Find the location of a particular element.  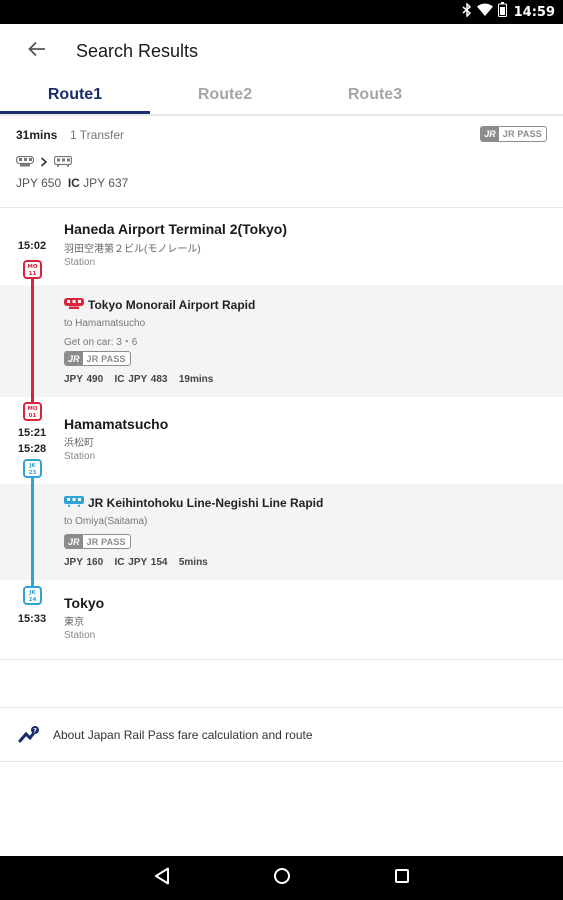

fare-amount: JPY 490 is located at coordinates (84, 379).